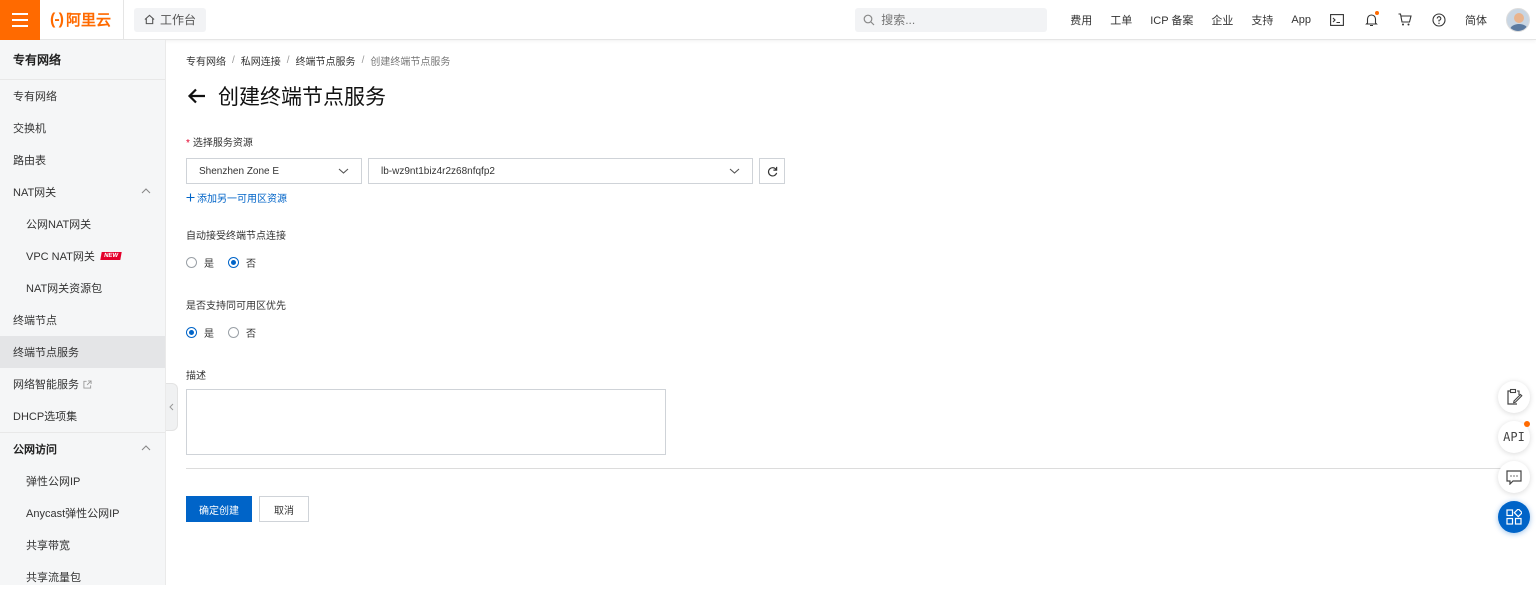  I want to click on help-icon, so click(1439, 20).